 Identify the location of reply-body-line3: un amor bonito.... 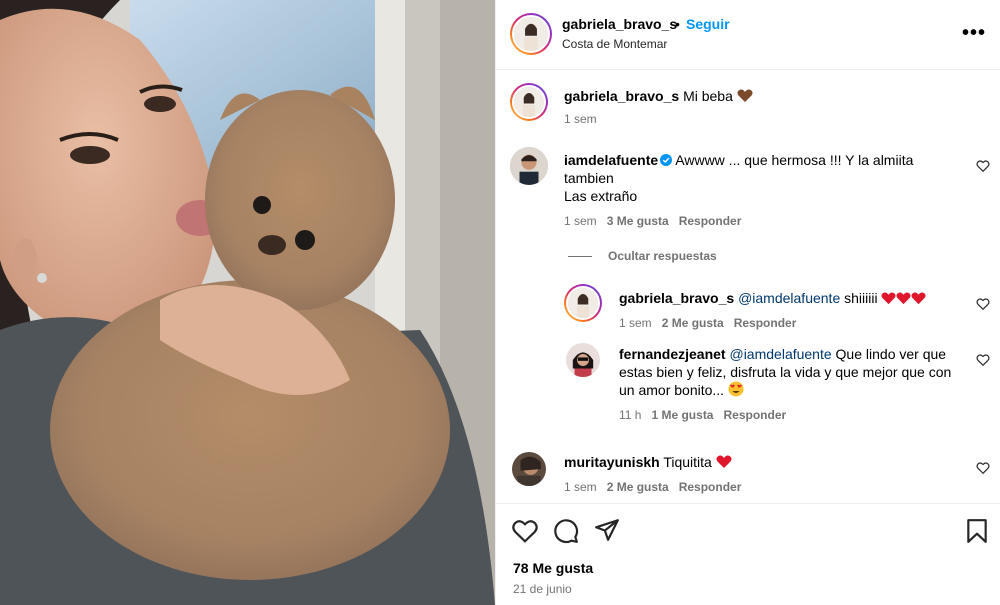
(672, 390).